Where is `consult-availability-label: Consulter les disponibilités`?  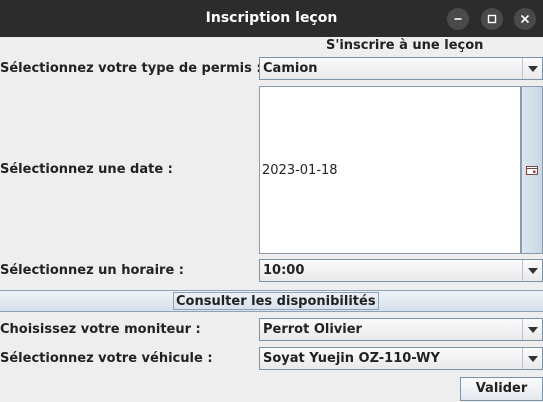
consult-availability-label: Consulter les disponibilités is located at coordinates (276, 301).